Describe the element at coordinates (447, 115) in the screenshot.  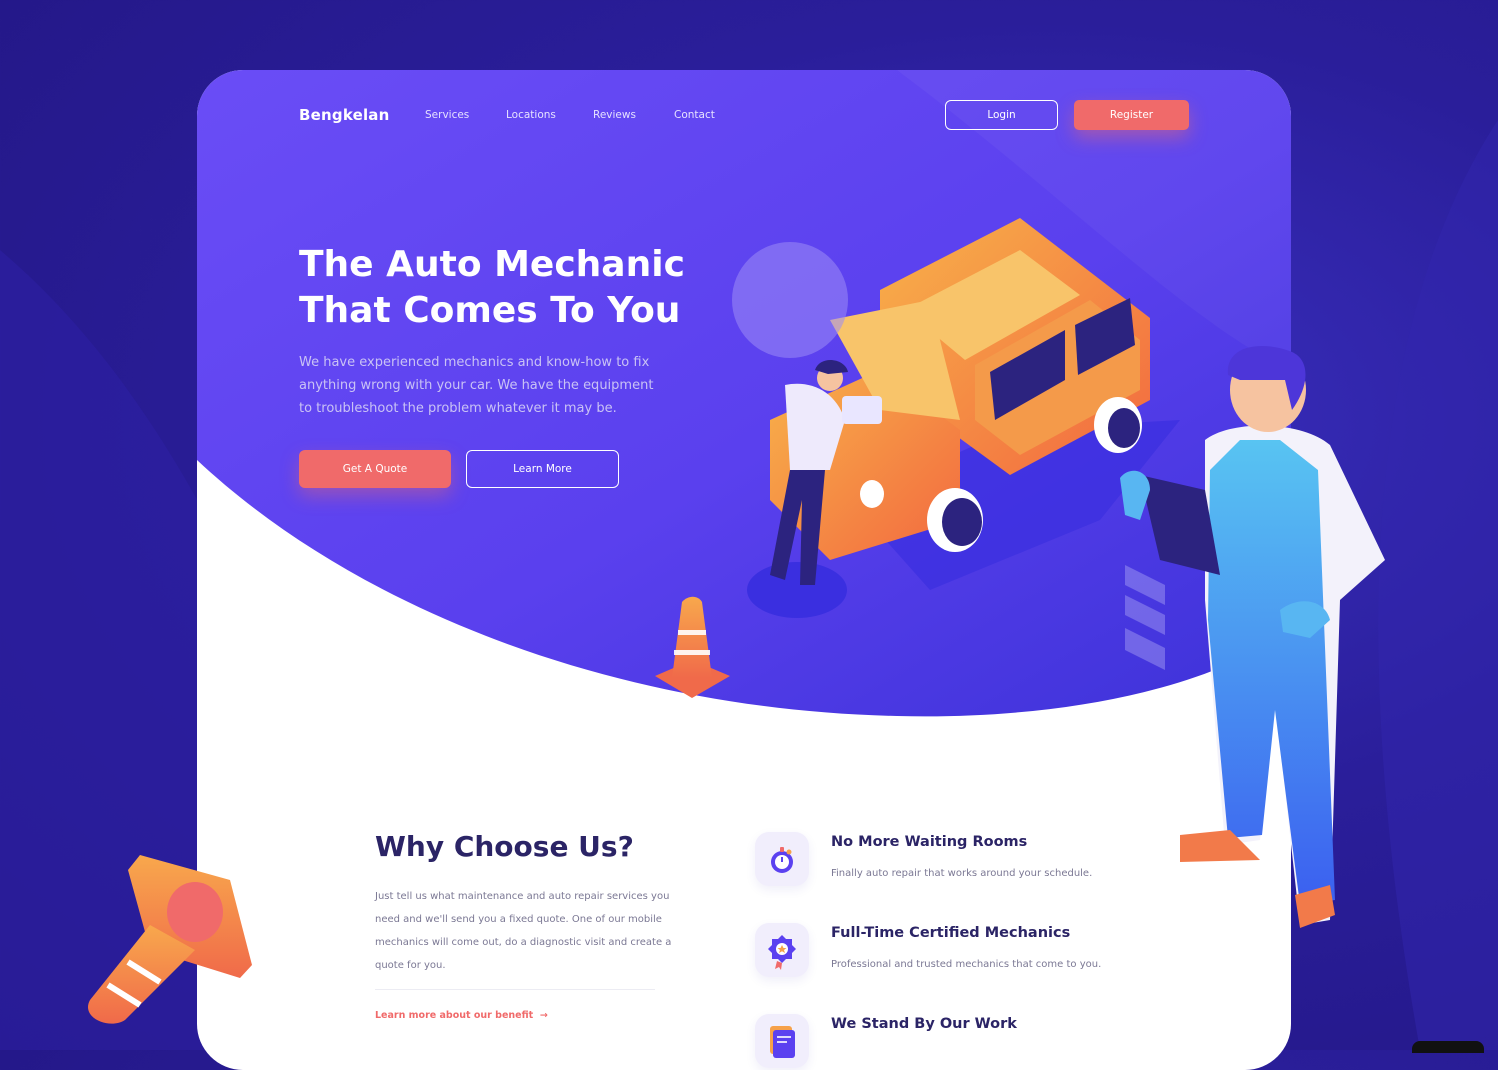
I see `nav-link-services: Services` at that location.